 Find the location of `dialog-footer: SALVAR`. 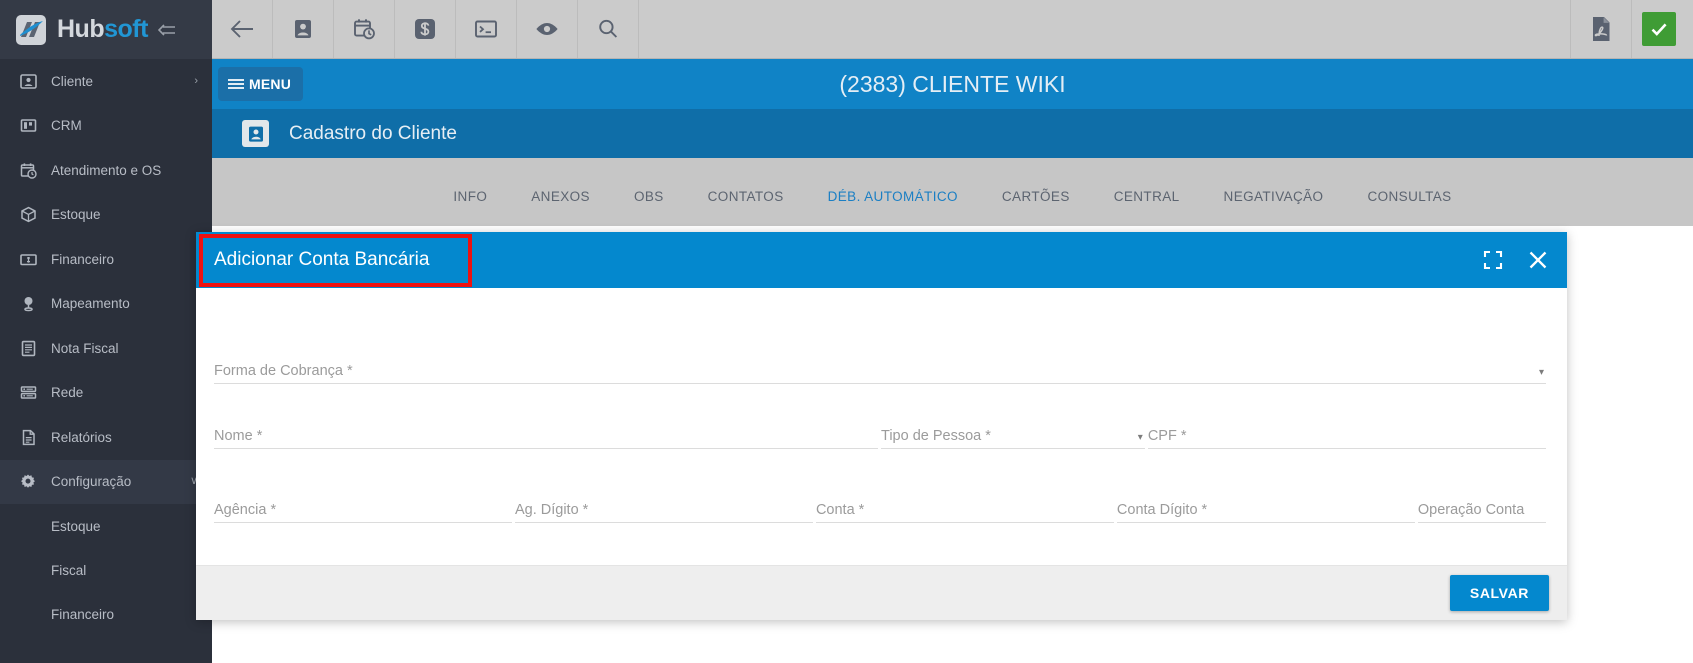

dialog-footer: SALVAR is located at coordinates (881, 592).